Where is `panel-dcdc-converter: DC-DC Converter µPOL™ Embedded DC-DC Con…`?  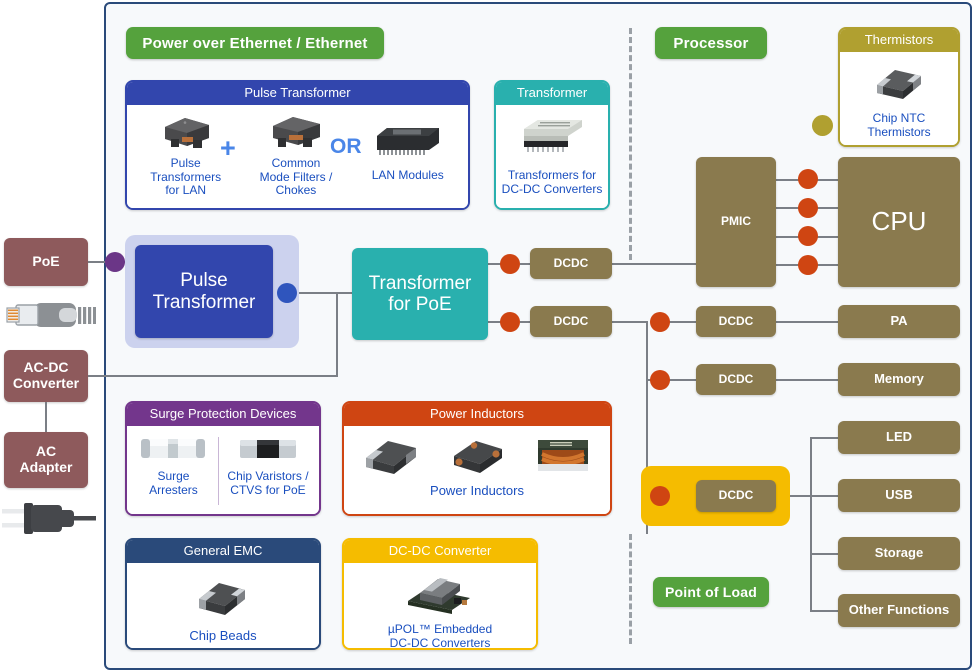
panel-dcdc-converter: DC-DC Converter µPOL™ Embedded DC-DC Con… is located at coordinates (440, 594).